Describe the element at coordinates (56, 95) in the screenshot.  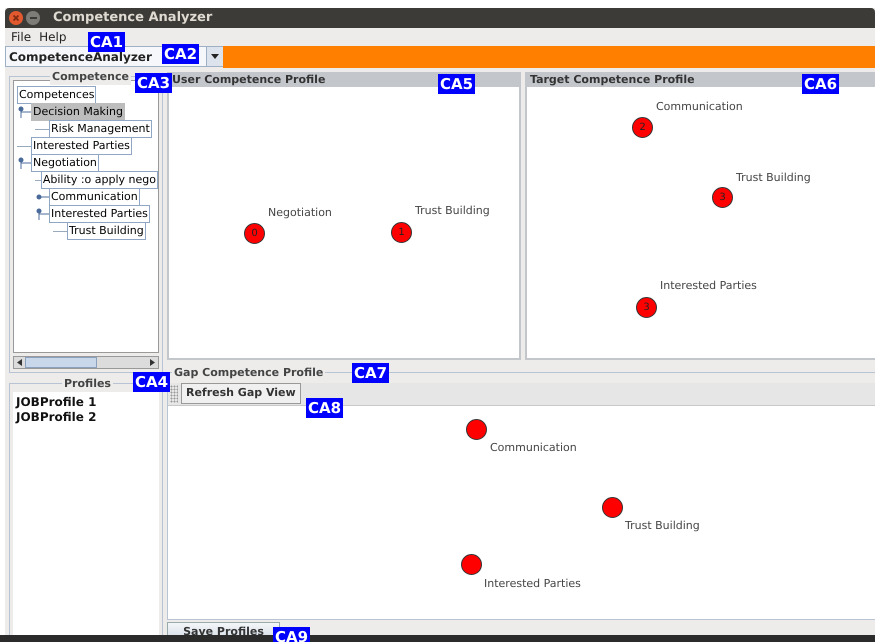
I see `tree-item: Competences` at that location.